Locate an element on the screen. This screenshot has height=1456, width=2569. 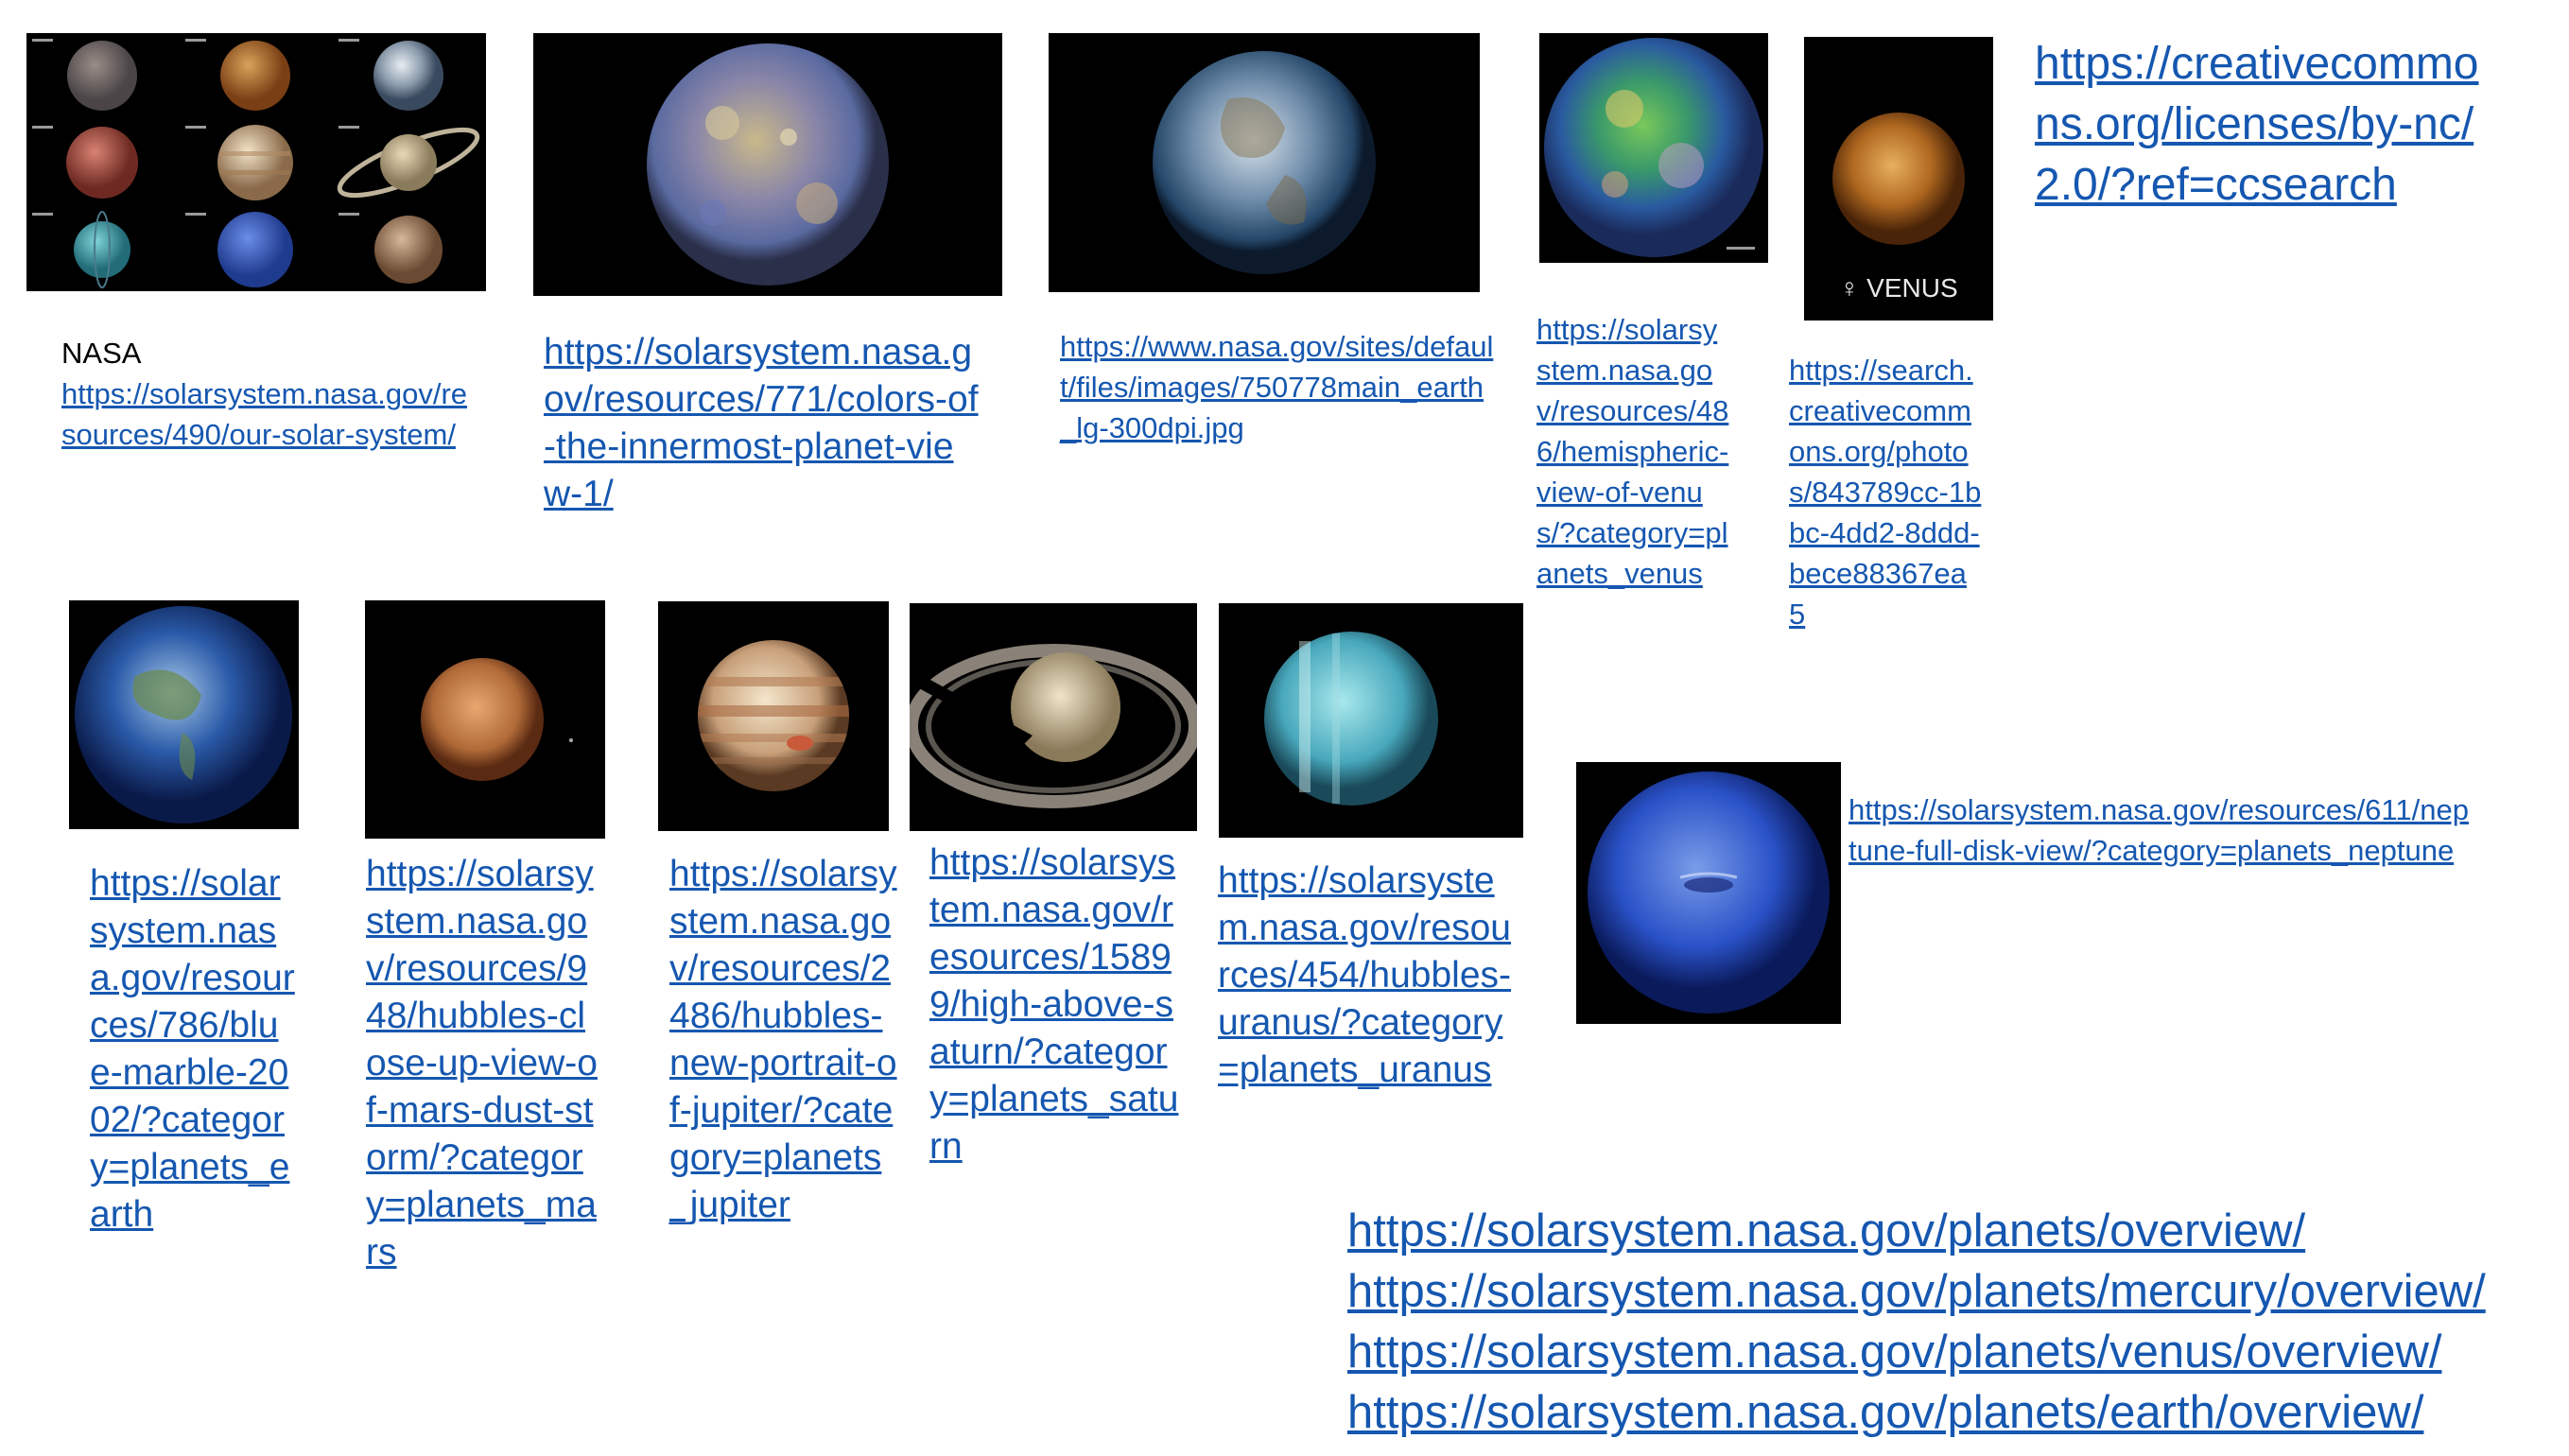
mars-image is located at coordinates (485, 719).